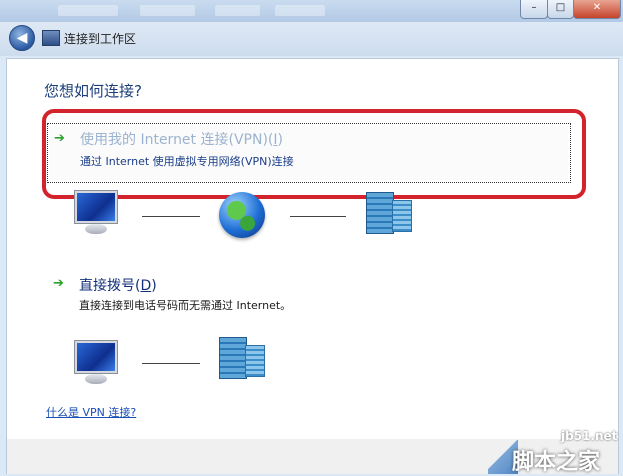  I want to click on wizard-title: 连接到工作区, so click(100, 39).